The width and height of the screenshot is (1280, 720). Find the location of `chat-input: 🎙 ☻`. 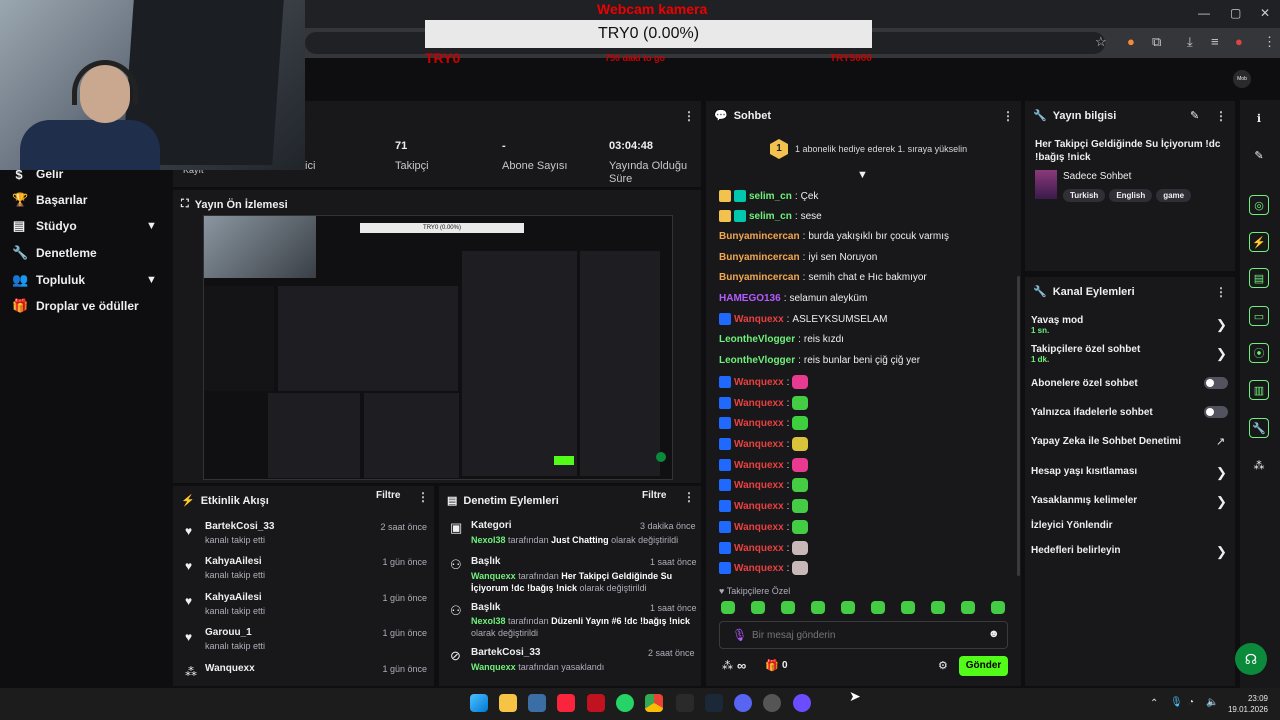

chat-input: 🎙 ☻ is located at coordinates (863, 635).